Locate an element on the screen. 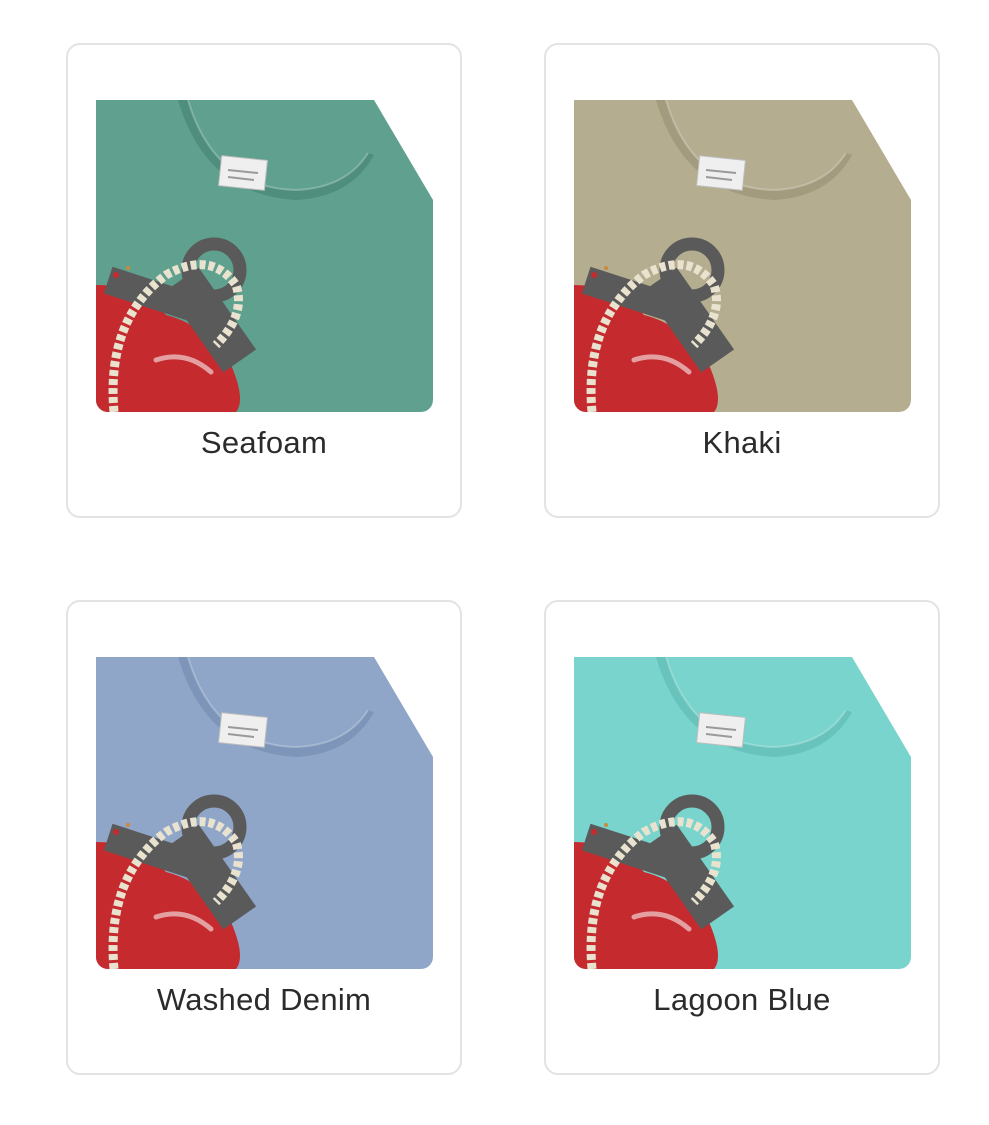  swatch-label: Lagoon Blue is located at coordinates (742, 999).